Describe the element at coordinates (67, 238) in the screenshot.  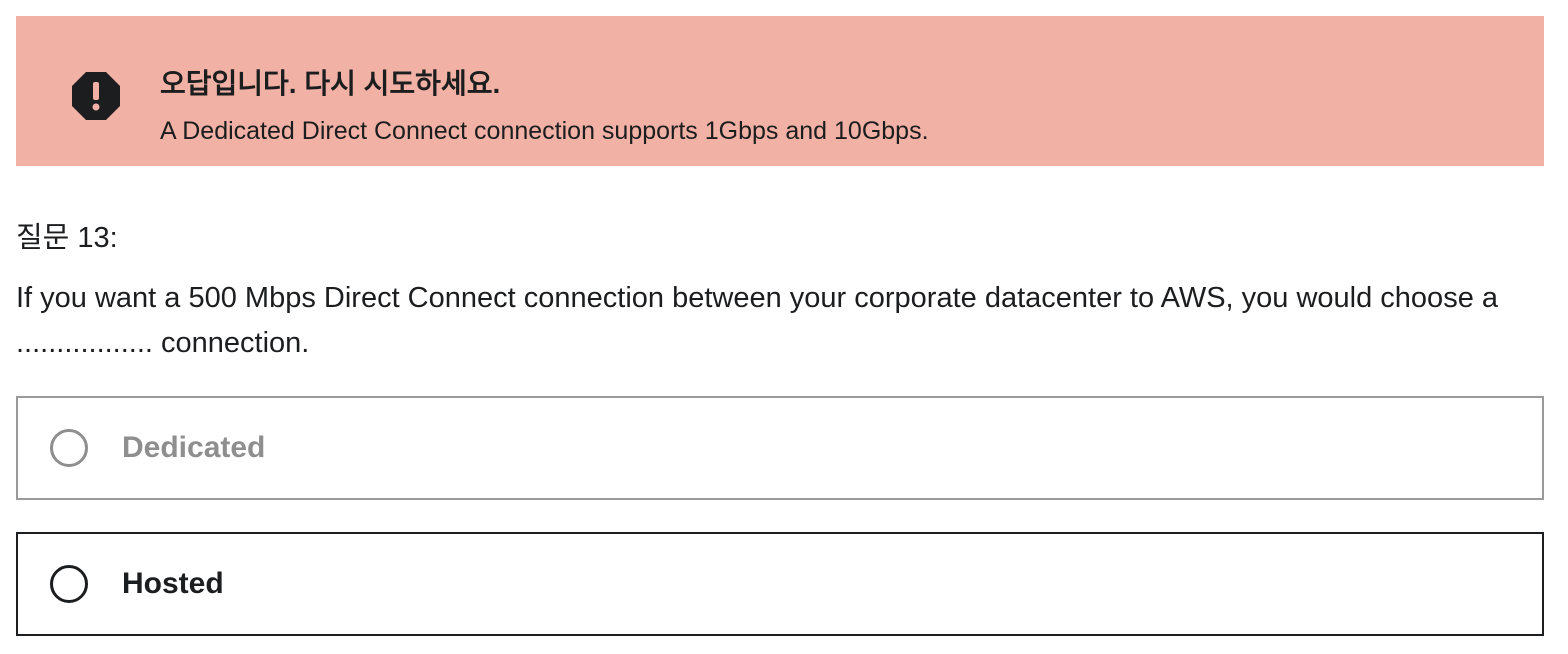
I see `question-number: 질문 13:` at that location.